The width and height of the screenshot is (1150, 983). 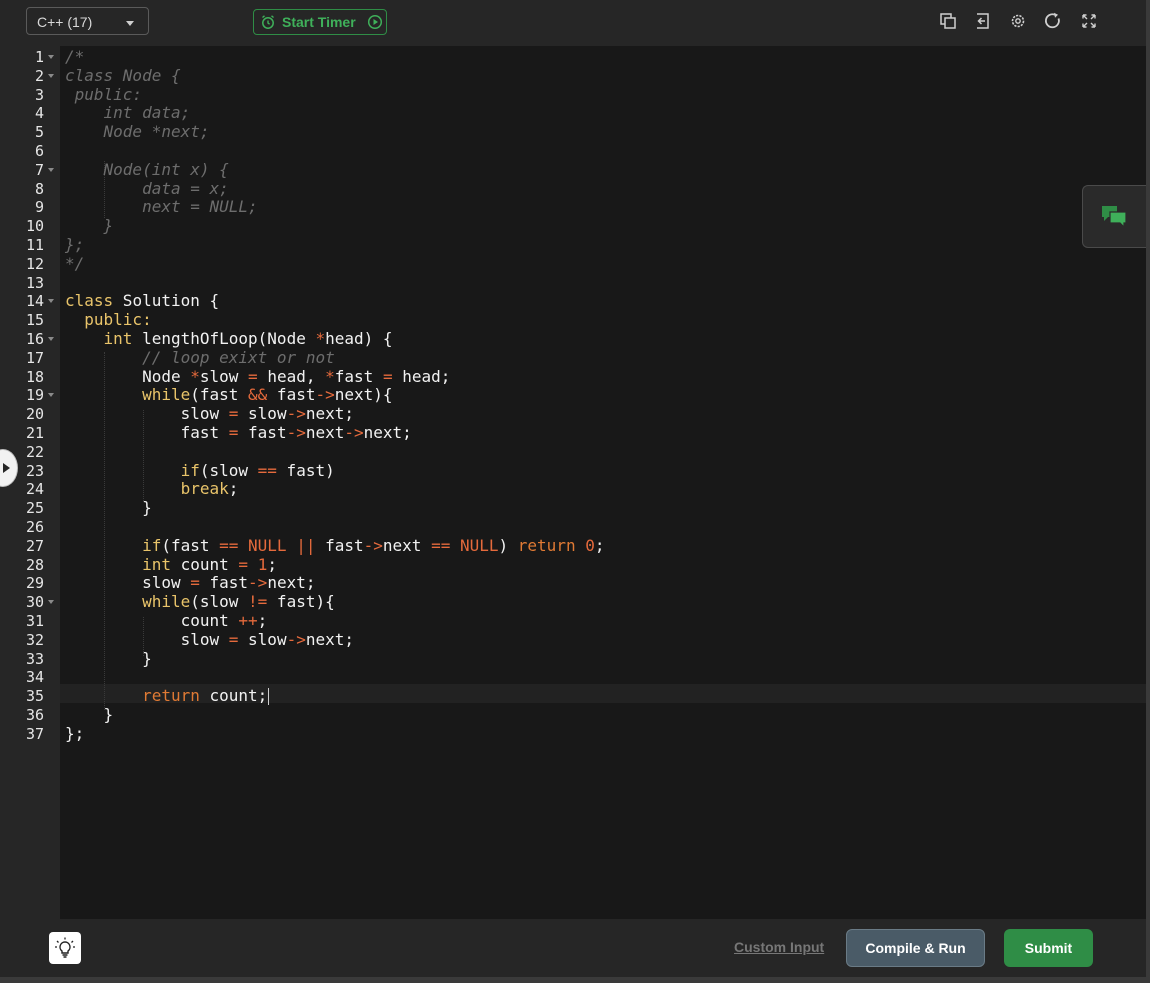 What do you see at coordinates (34, 414) in the screenshot?
I see `line-number: 20` at bounding box center [34, 414].